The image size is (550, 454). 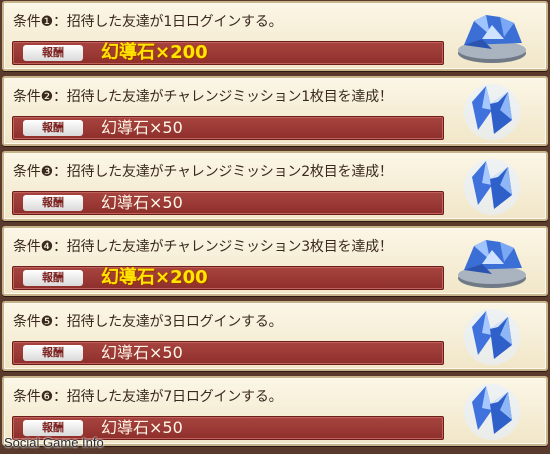 I want to click on watermark: Social Game Info, so click(x=54, y=442).